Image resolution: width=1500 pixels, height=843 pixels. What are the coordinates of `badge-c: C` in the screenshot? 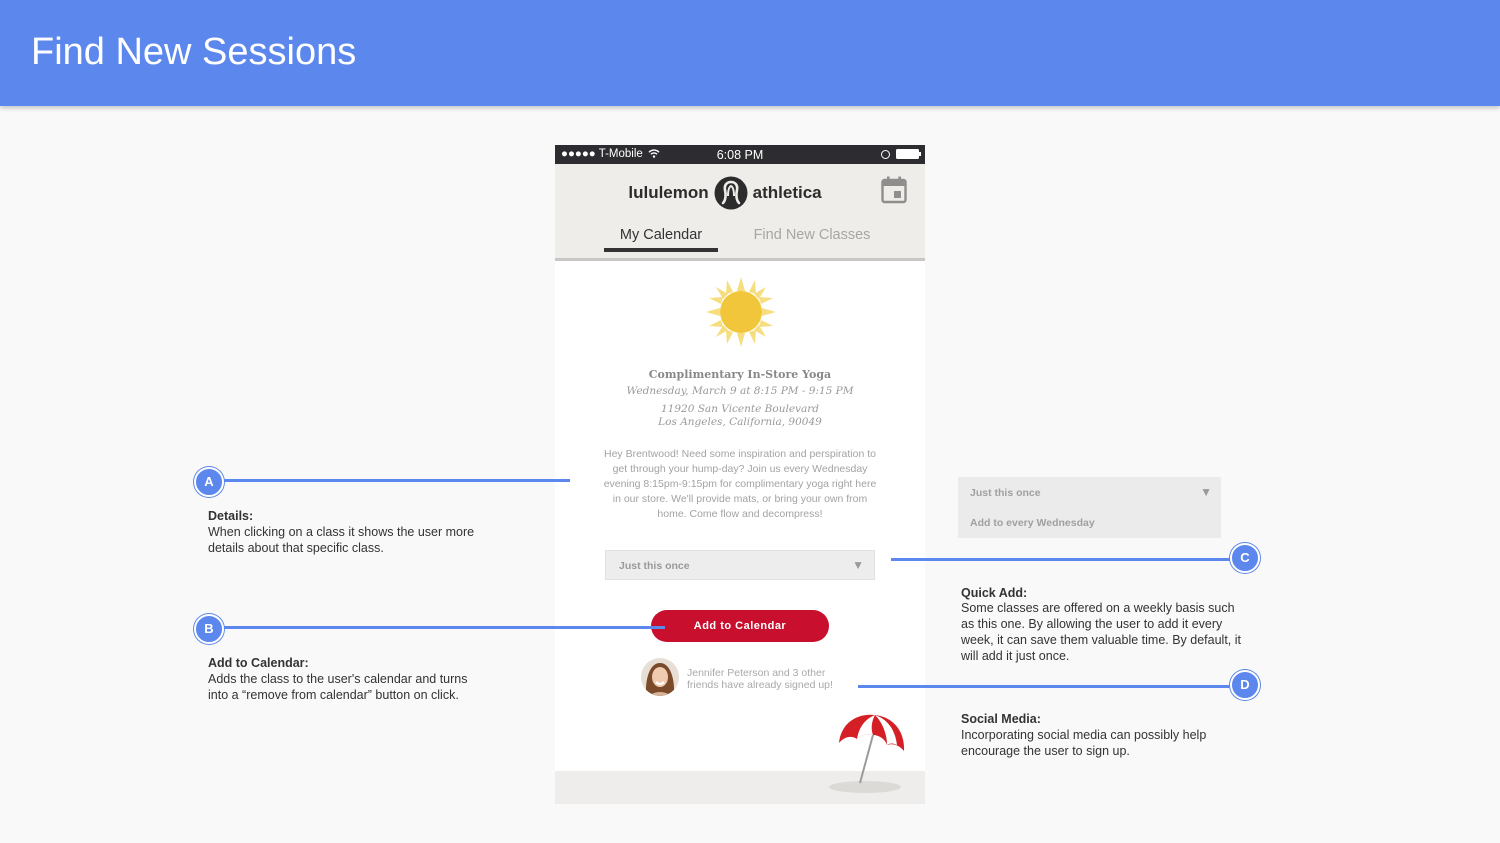 It's located at (1245, 558).